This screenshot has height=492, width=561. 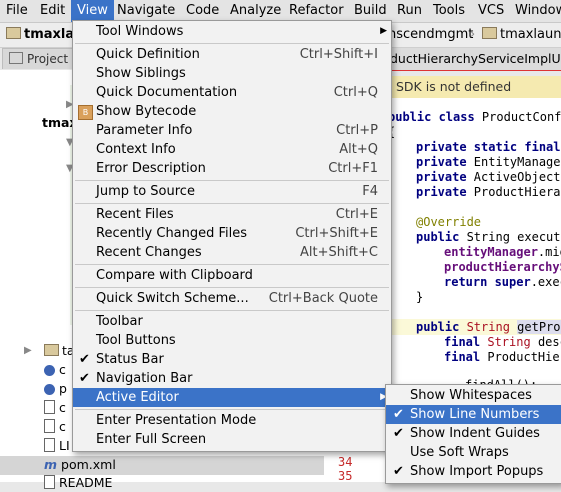 I want to click on menu-build: Build, so click(x=370, y=11).